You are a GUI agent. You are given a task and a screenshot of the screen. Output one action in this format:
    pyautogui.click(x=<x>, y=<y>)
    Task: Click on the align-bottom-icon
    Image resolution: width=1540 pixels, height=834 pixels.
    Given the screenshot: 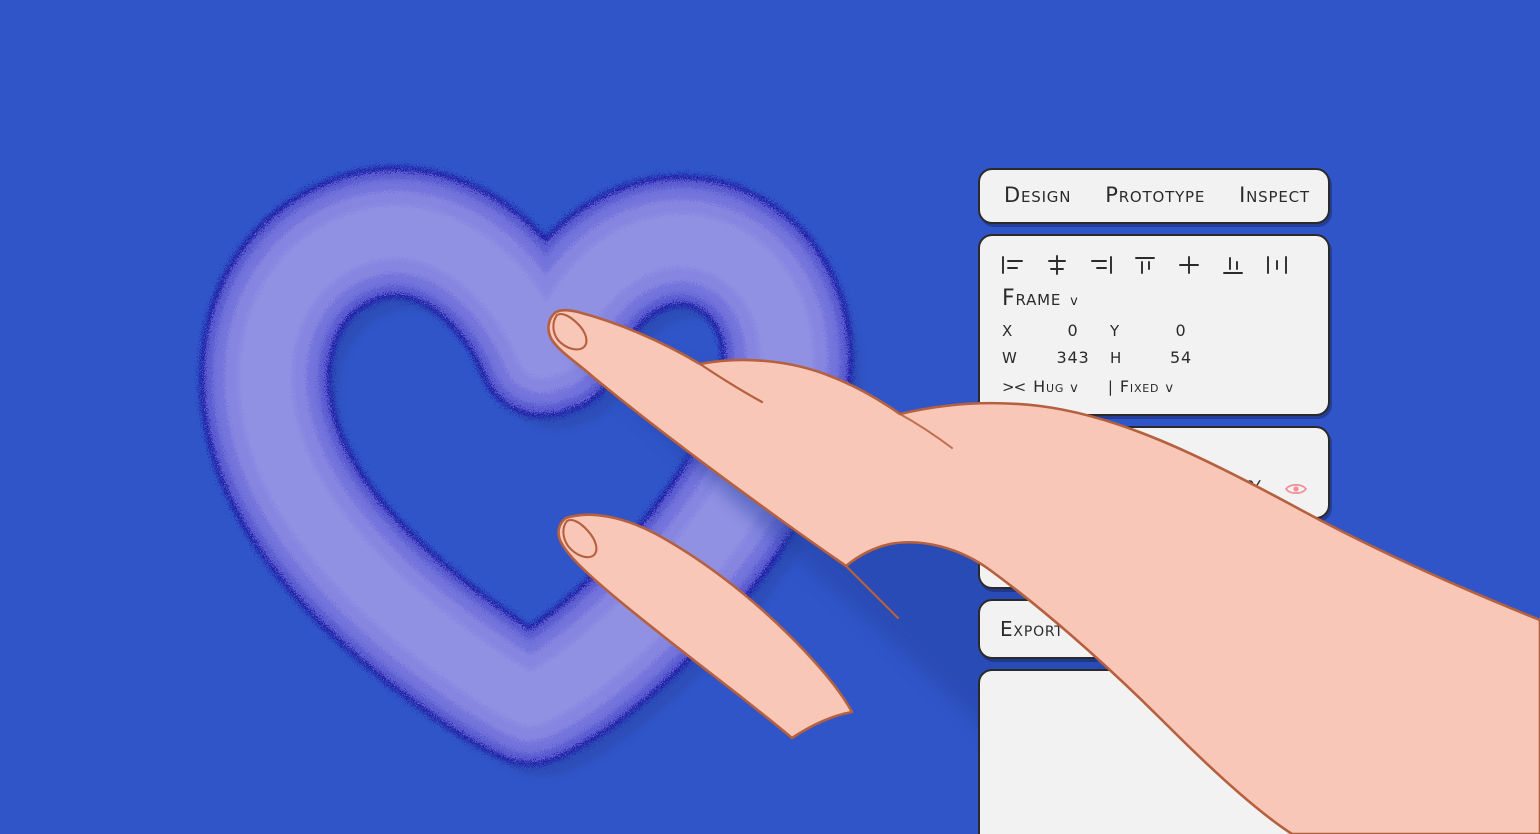 What is the action you would take?
    pyautogui.click(x=1233, y=265)
    